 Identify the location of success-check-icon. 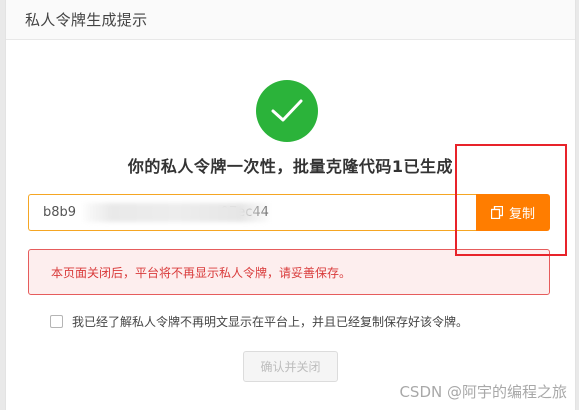
(287, 111).